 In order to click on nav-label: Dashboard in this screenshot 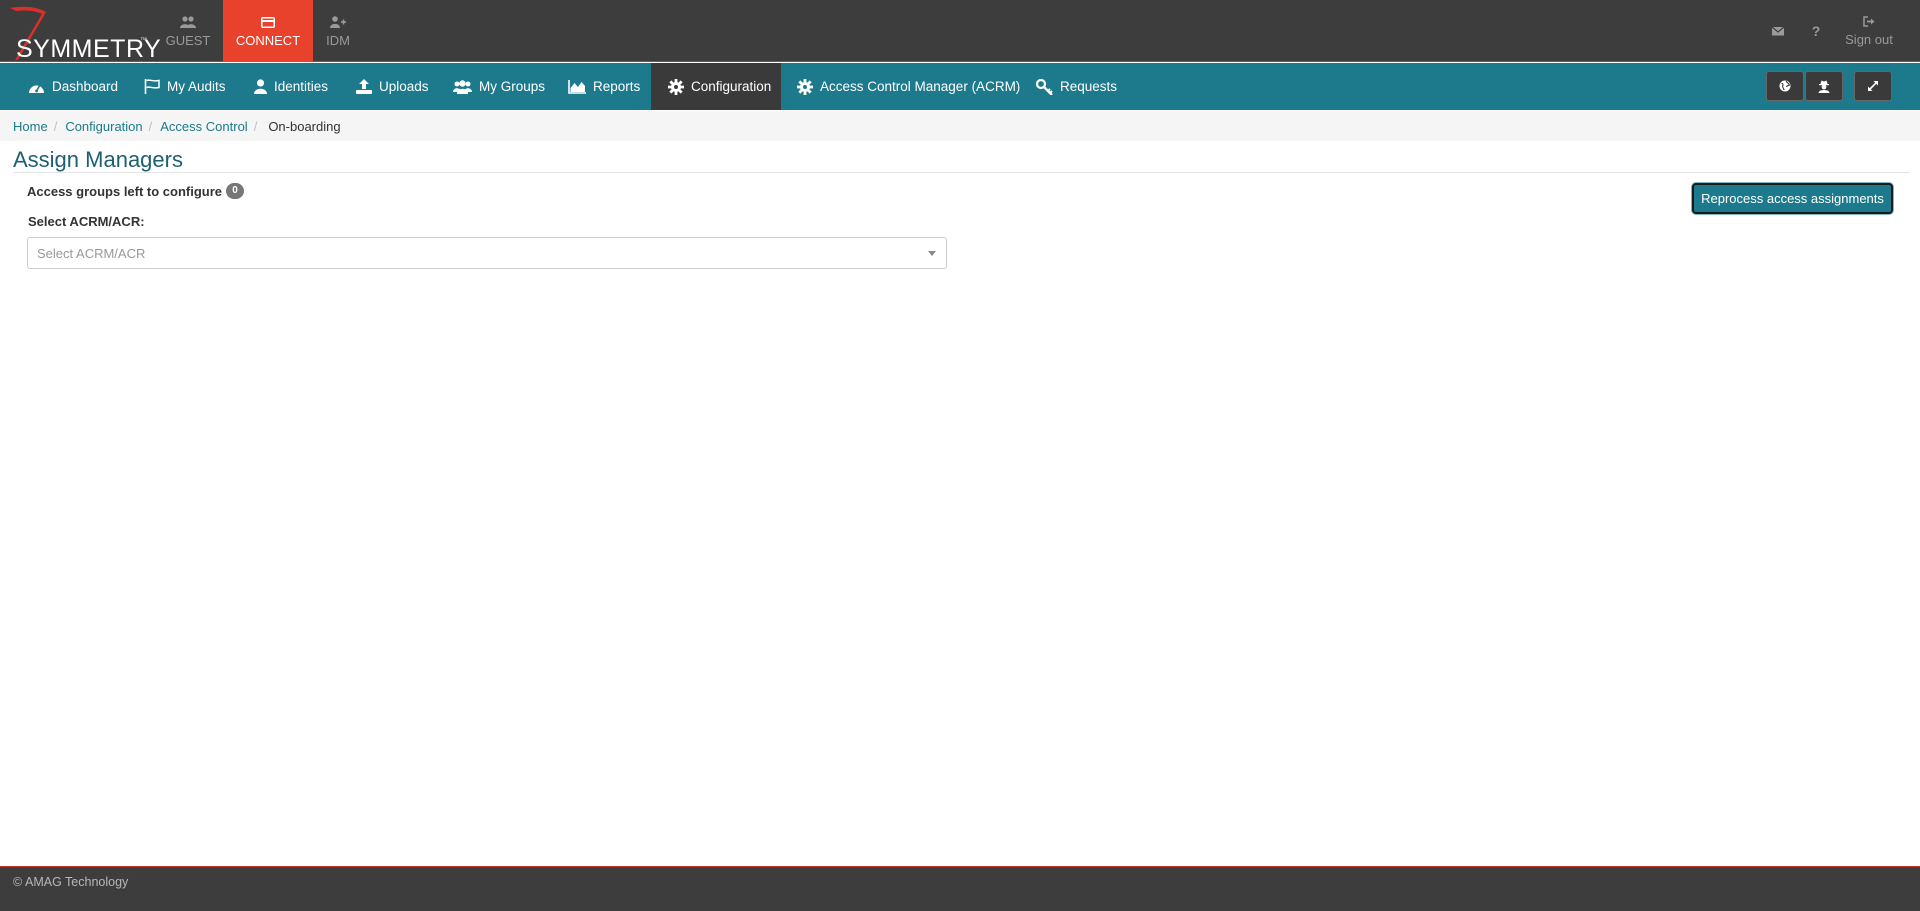, I will do `click(85, 86)`.